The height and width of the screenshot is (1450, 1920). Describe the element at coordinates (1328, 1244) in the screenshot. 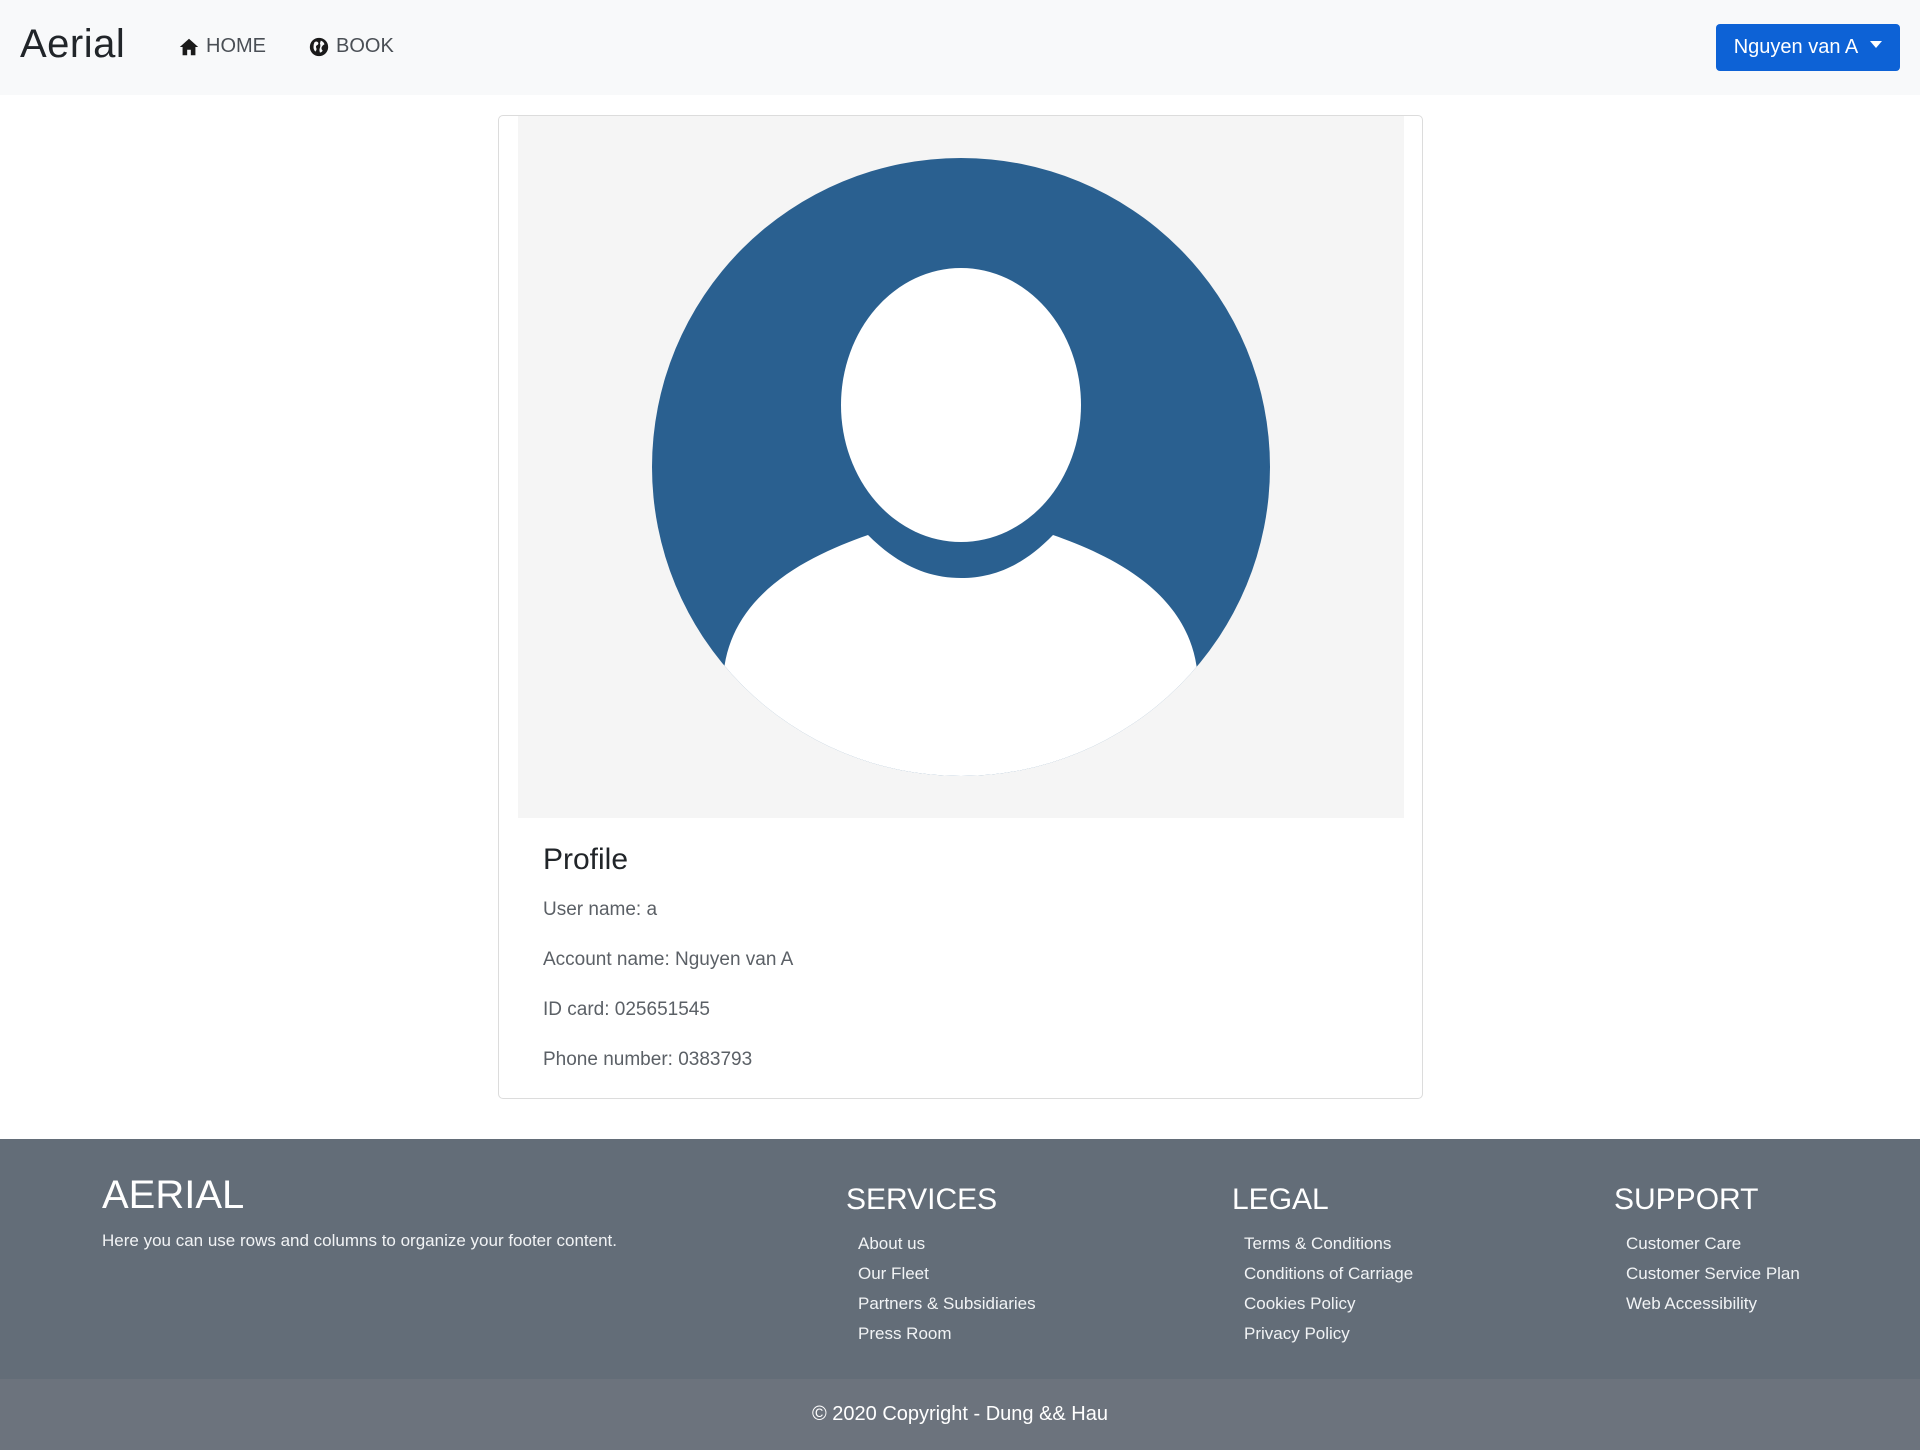

I see `footer-link-terms: Terms & Conditions` at that location.